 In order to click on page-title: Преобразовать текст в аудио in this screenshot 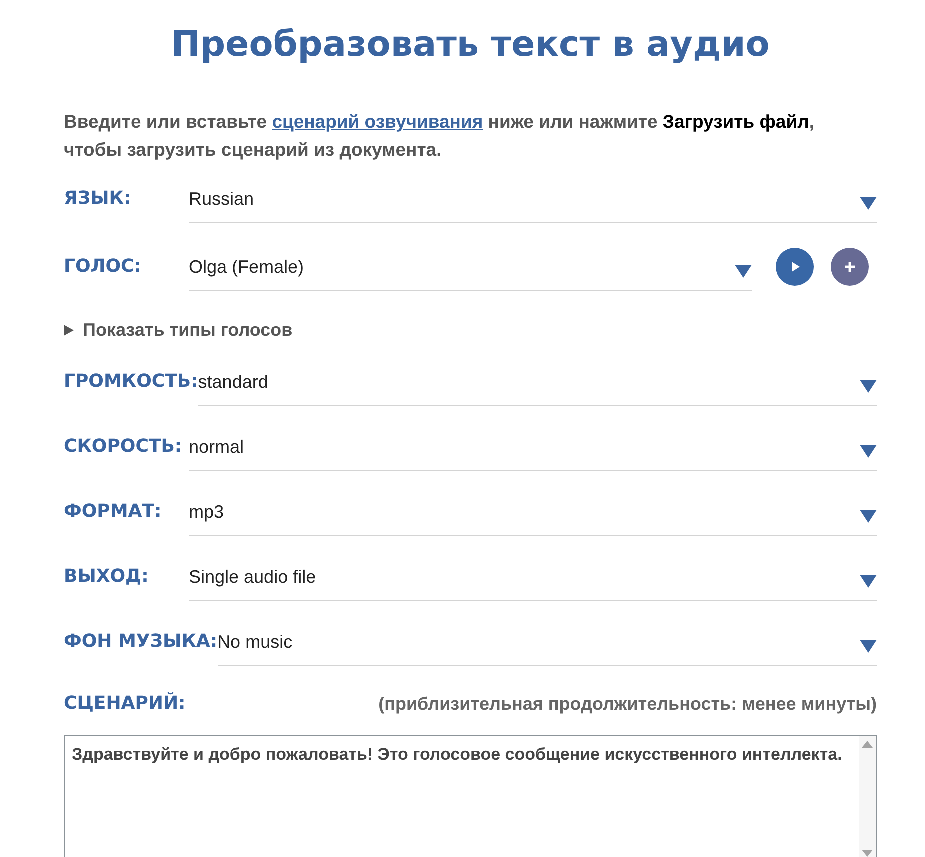, I will do `click(470, 45)`.